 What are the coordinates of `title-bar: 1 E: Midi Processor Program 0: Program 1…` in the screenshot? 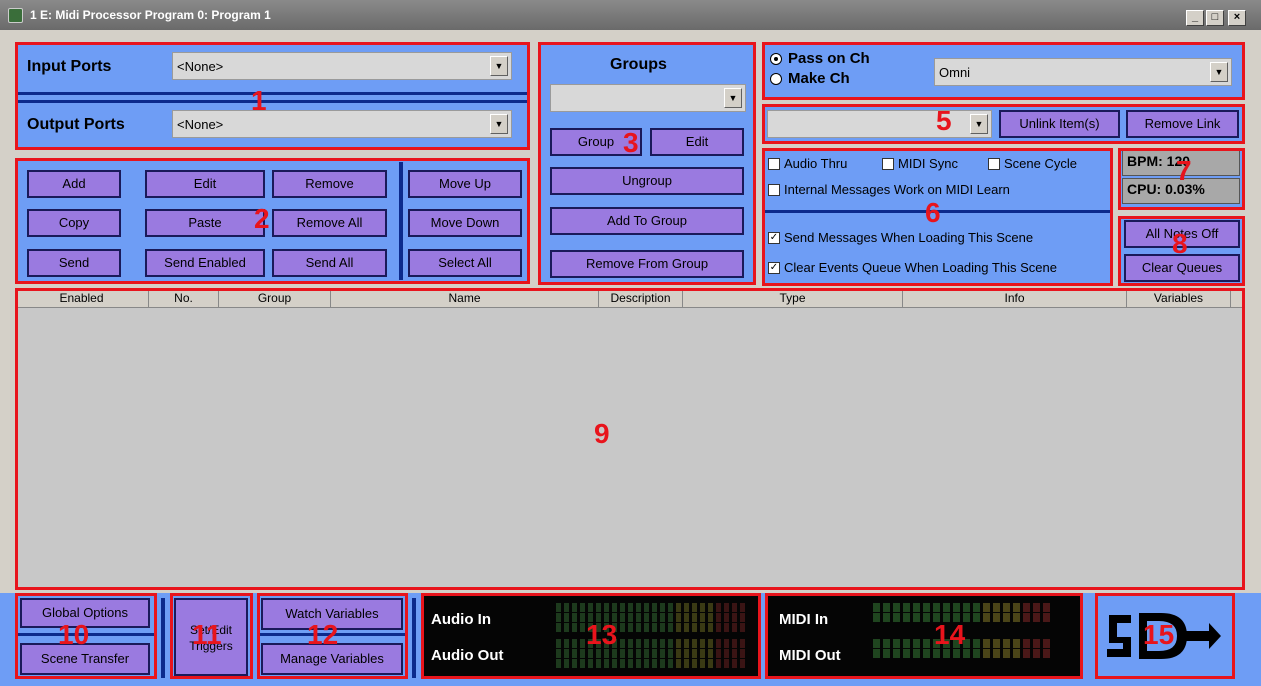 It's located at (630, 15).